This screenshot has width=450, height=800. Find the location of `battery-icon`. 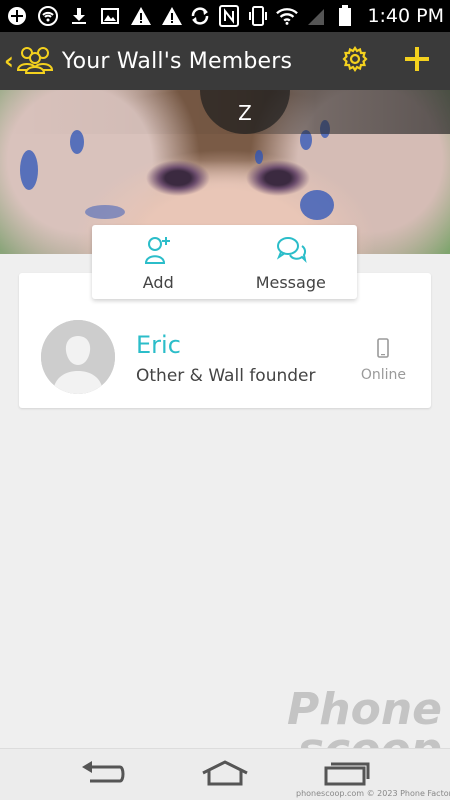

battery-icon is located at coordinates (345, 16).